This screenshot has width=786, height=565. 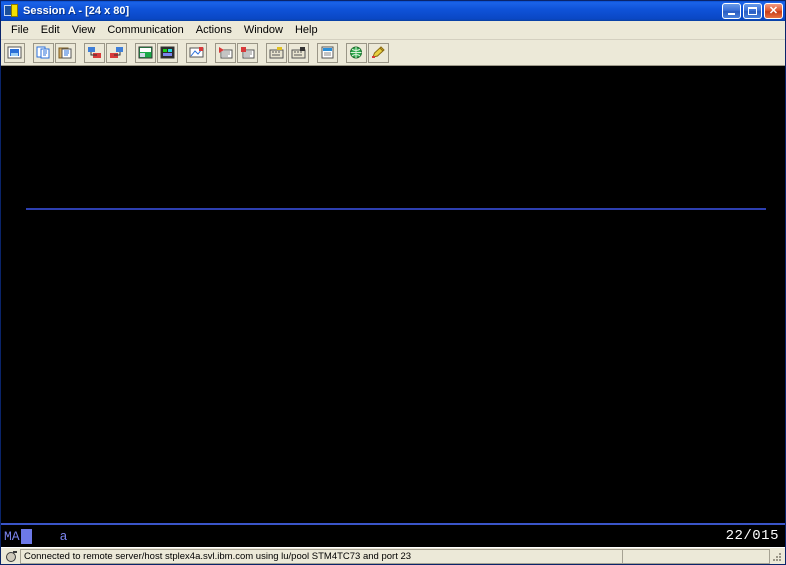 What do you see at coordinates (145, 52) in the screenshot?
I see `display-setup-icon` at bounding box center [145, 52].